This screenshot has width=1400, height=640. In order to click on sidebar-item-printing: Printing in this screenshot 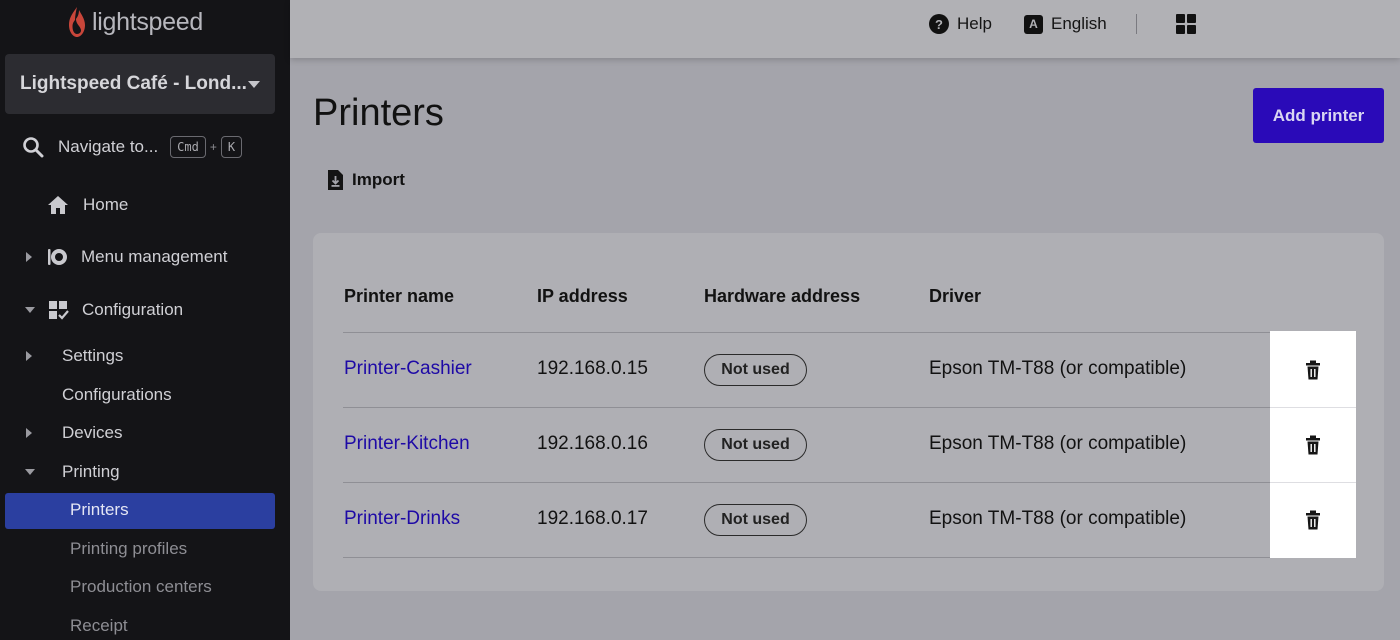, I will do `click(72, 472)`.